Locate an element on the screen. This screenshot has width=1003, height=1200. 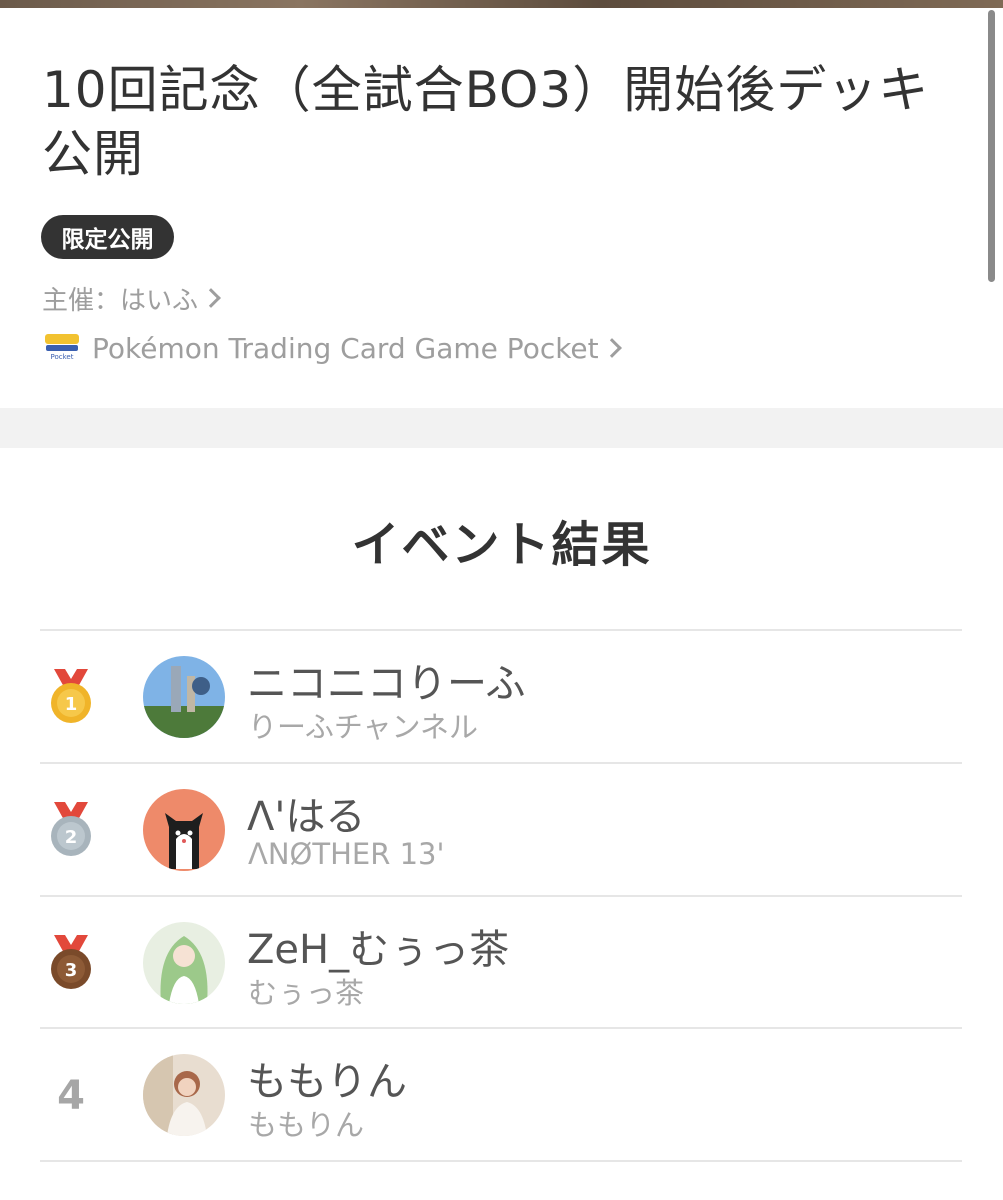
result-row: 4 ももりん ももりん is located at coordinates (501, 1095).